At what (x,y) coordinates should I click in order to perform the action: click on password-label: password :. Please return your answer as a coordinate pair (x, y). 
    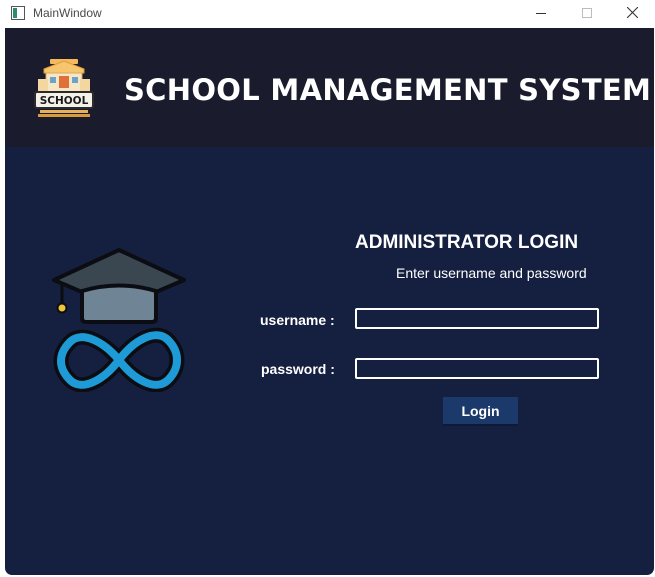
    Looking at the image, I should click on (298, 369).